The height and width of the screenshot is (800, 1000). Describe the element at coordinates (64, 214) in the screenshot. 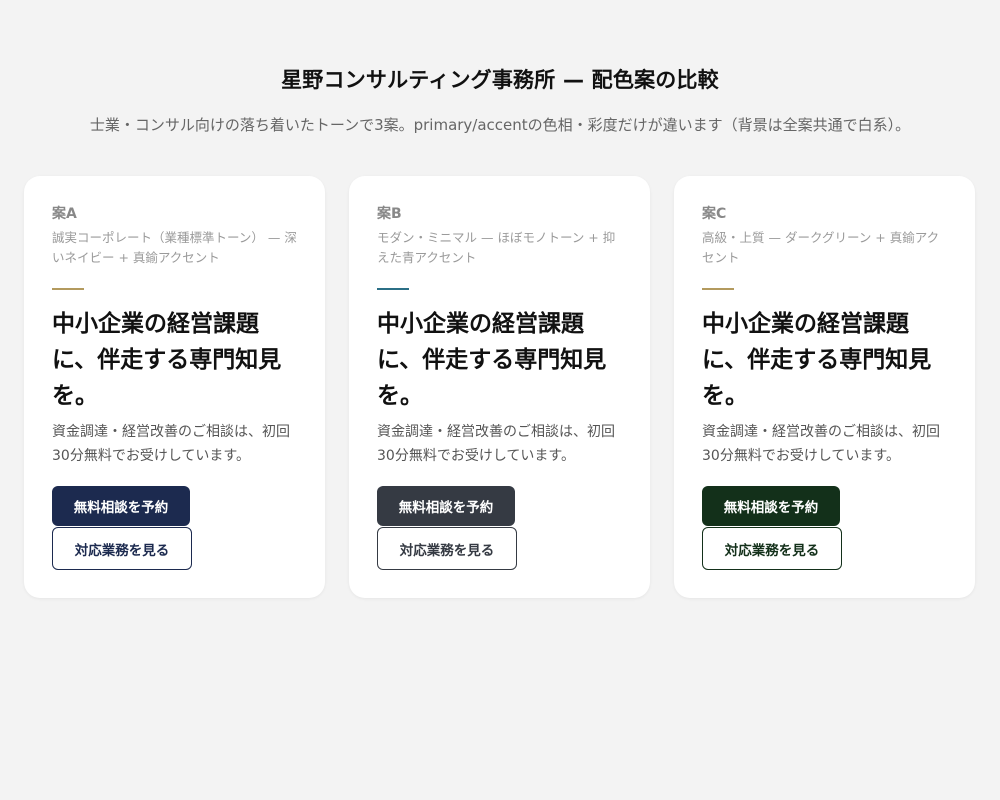

I see `card-label: 案A` at that location.